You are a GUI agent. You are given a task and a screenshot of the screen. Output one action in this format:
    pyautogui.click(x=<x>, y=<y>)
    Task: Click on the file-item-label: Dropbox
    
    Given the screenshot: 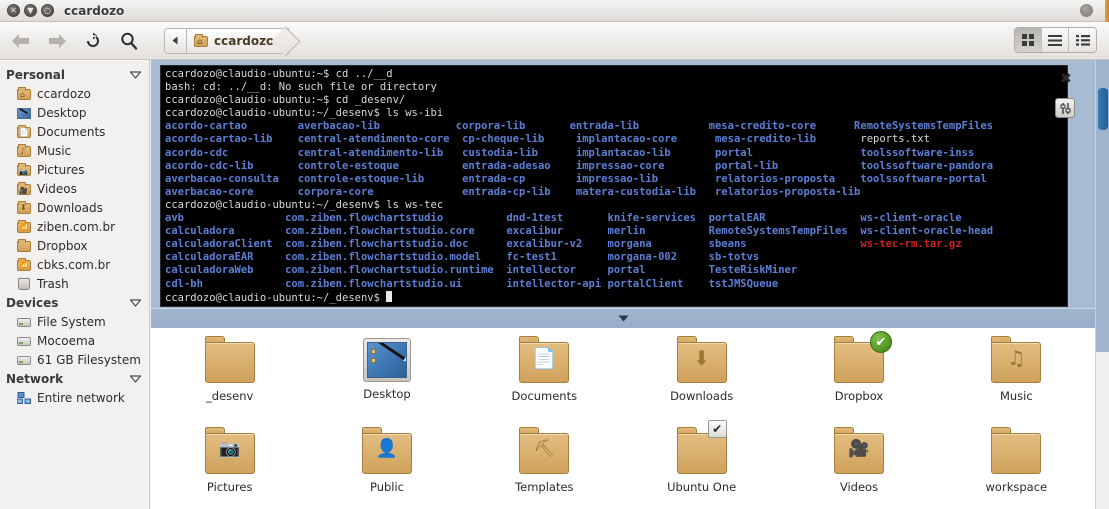 What is the action you would take?
    pyautogui.click(x=859, y=396)
    